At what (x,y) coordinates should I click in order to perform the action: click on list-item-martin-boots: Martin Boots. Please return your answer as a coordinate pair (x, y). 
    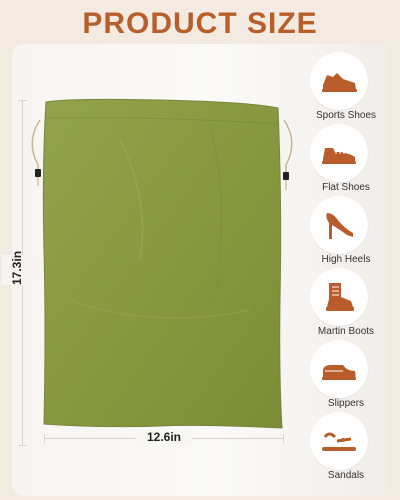
    Looking at the image, I should click on (348, 300).